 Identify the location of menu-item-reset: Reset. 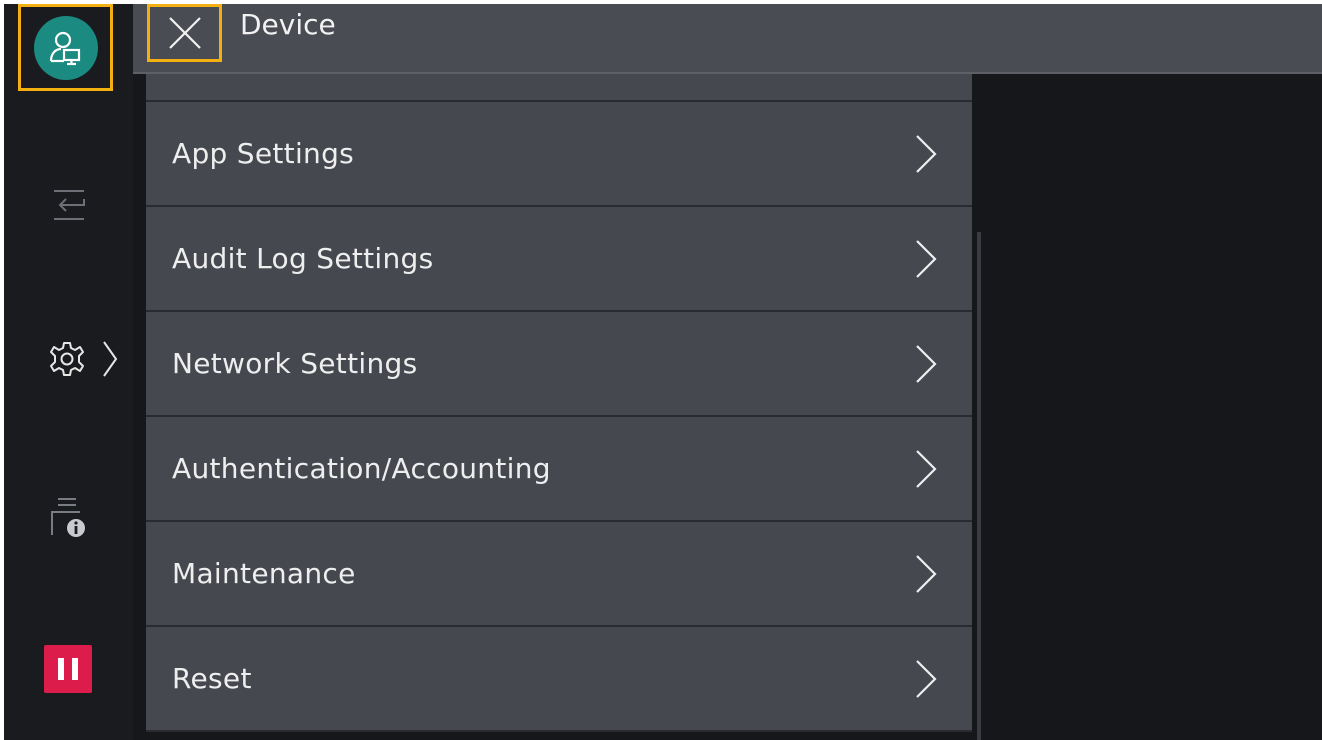
(559, 679).